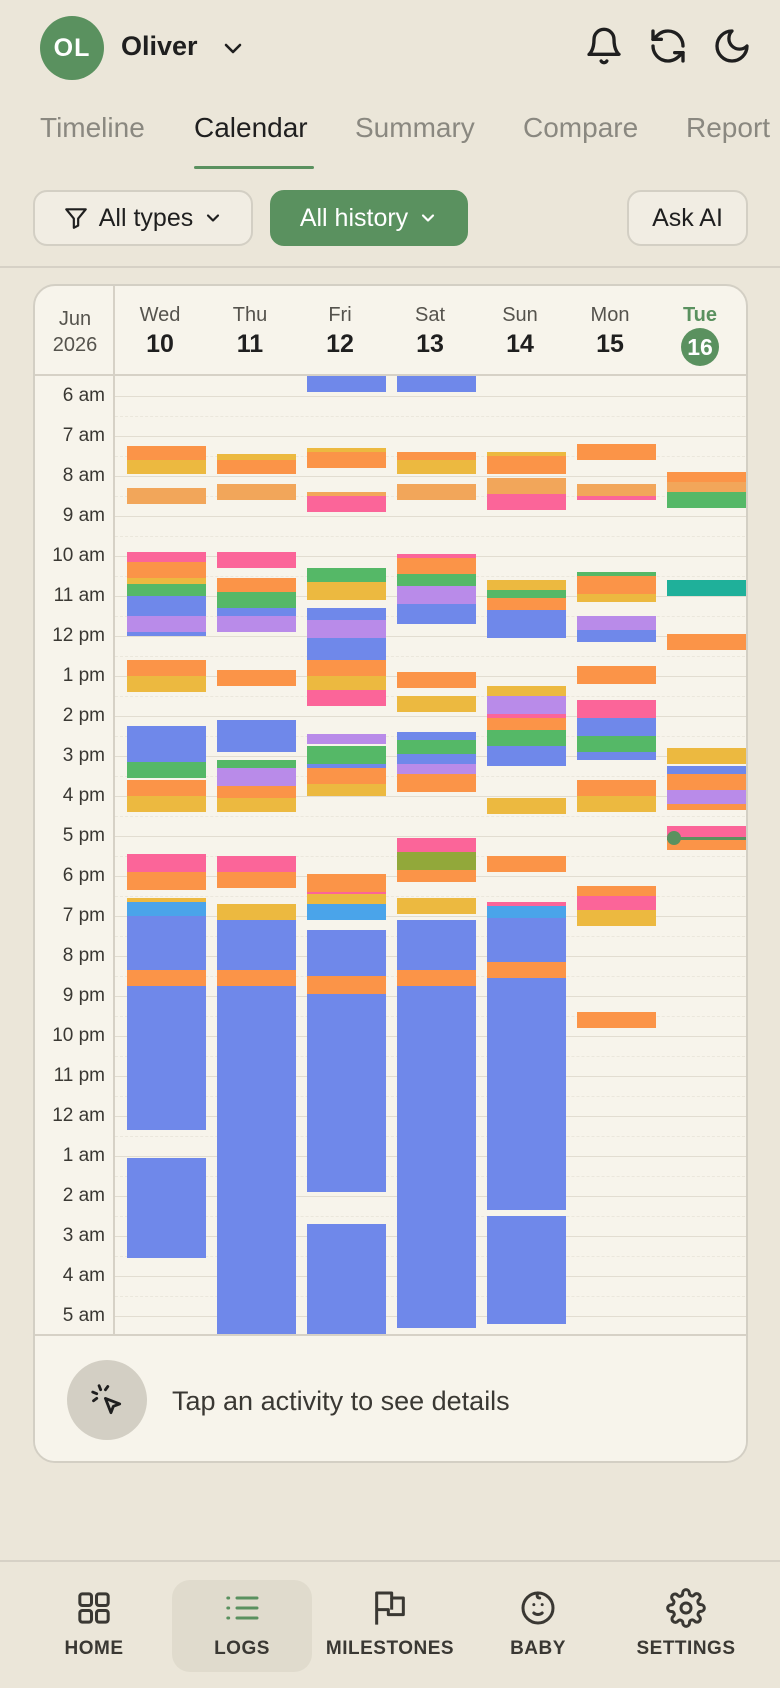 This screenshot has width=780, height=1688. I want to click on refresh-icon, so click(668, 46).